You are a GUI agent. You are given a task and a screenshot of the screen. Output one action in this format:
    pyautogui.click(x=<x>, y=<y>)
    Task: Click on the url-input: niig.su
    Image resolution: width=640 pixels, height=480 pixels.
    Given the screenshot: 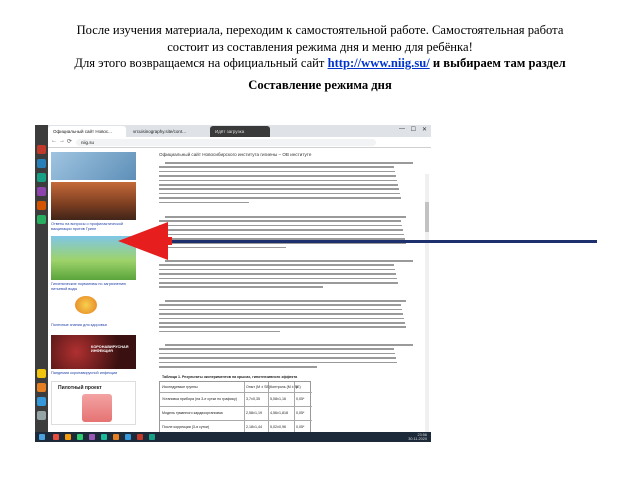 What is the action you would take?
    pyautogui.click(x=226, y=142)
    